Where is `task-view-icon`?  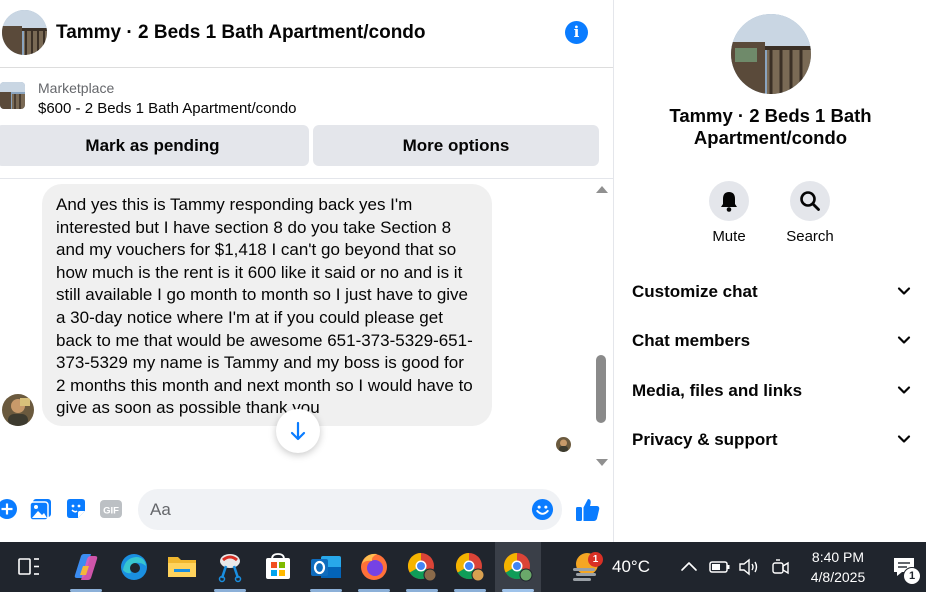 task-view-icon is located at coordinates (28, 566).